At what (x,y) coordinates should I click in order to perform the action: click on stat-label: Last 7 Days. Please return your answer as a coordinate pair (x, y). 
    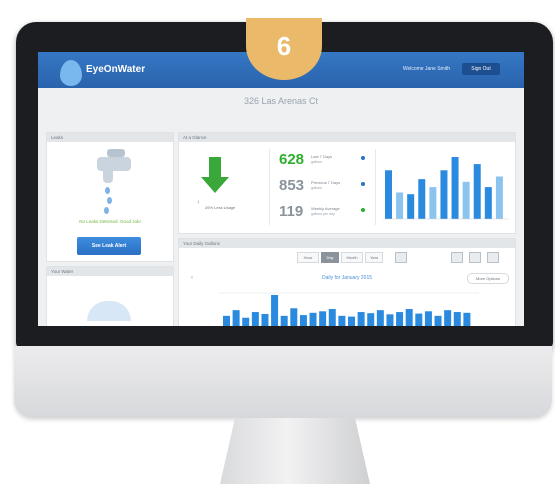
    Looking at the image, I should click on (322, 156).